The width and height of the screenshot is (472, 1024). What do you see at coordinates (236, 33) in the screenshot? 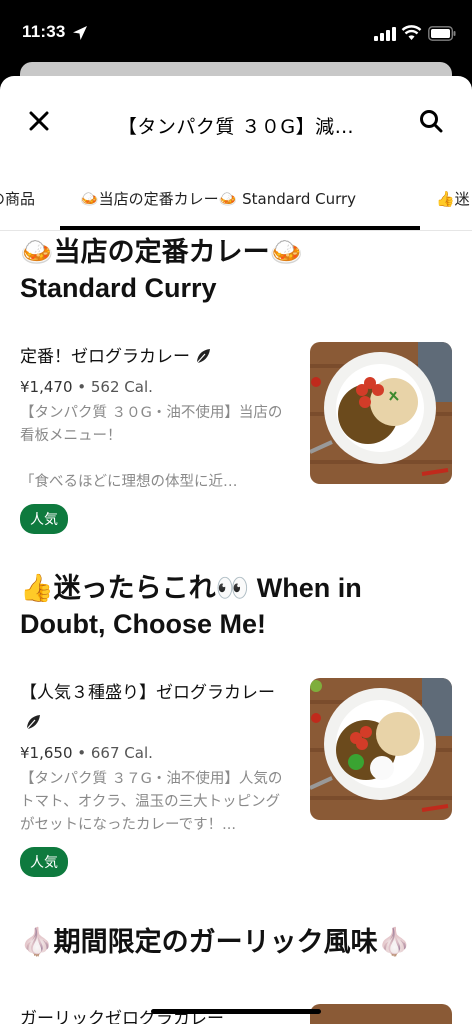
I see `status-bar: 11:33` at bounding box center [236, 33].